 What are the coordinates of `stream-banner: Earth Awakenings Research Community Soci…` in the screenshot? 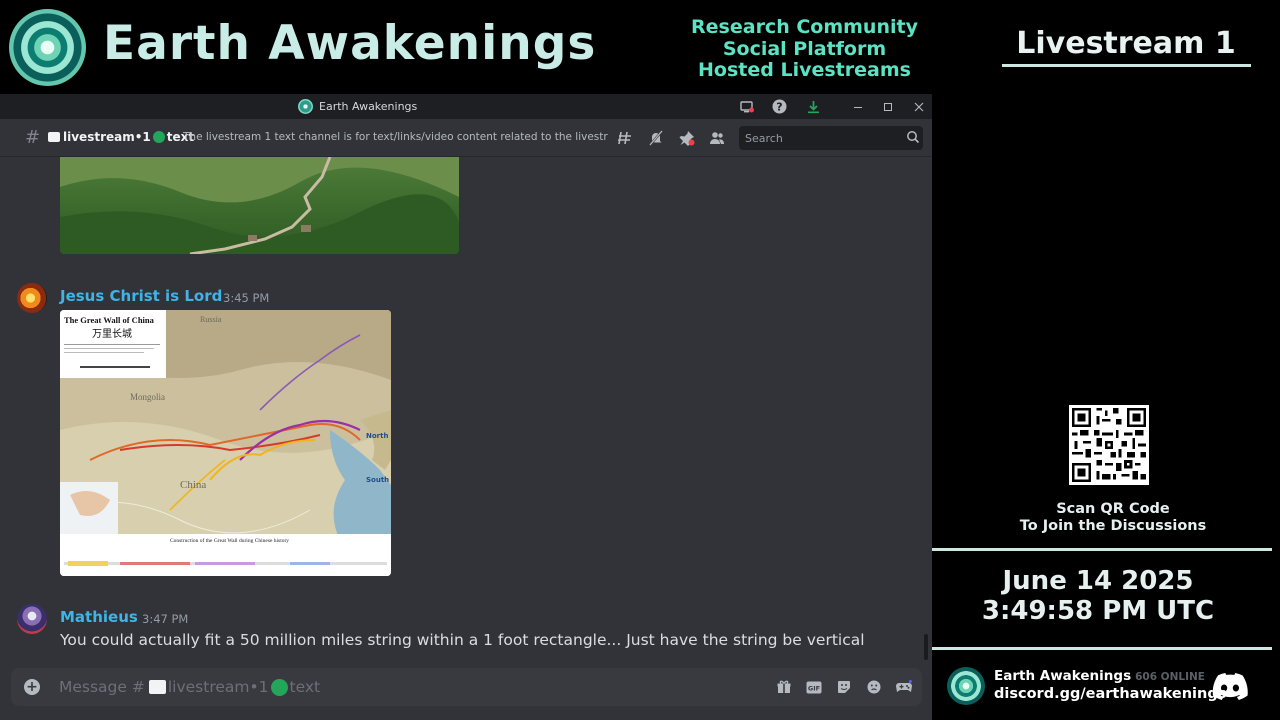 It's located at (466, 47).